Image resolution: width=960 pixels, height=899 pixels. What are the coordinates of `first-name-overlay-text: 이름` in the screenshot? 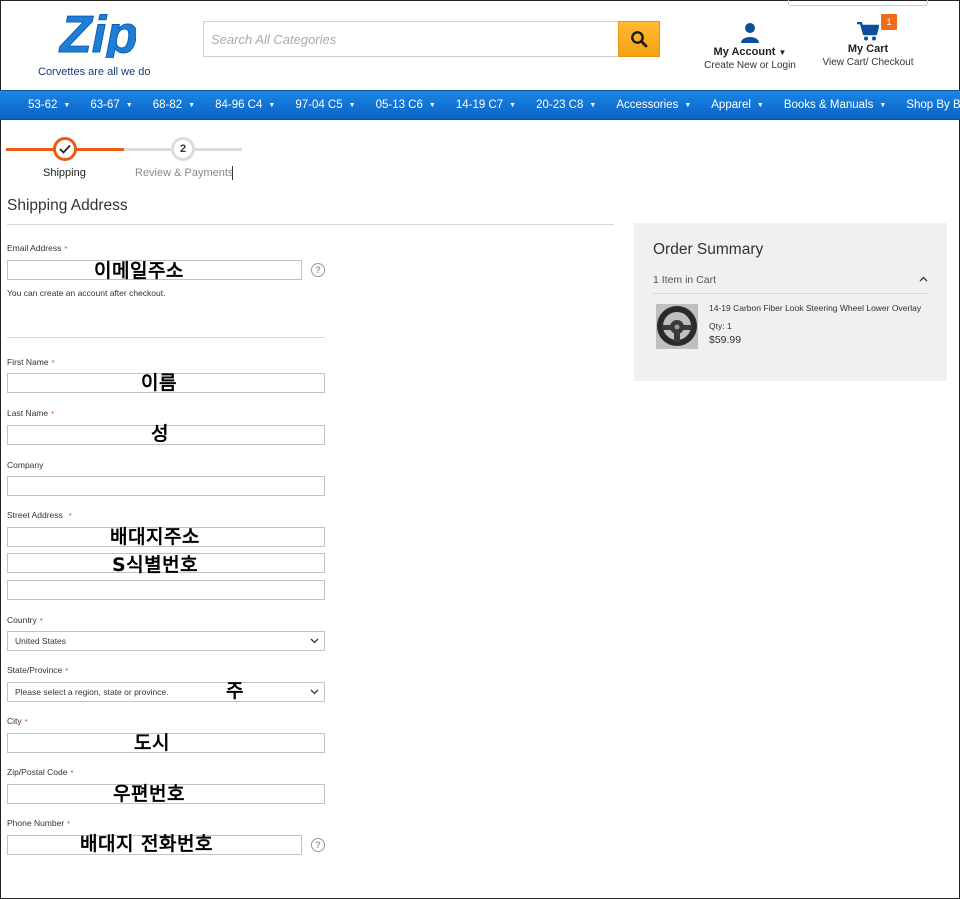 It's located at (159, 383).